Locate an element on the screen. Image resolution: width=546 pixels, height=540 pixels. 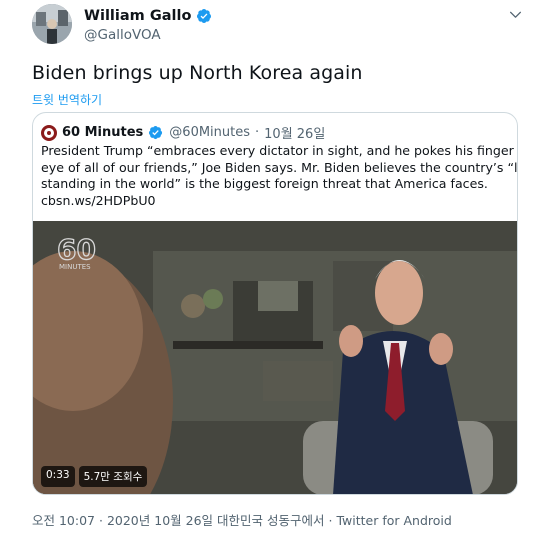
translate-tweet-link: 트윗 번역하기 is located at coordinates (67, 99).